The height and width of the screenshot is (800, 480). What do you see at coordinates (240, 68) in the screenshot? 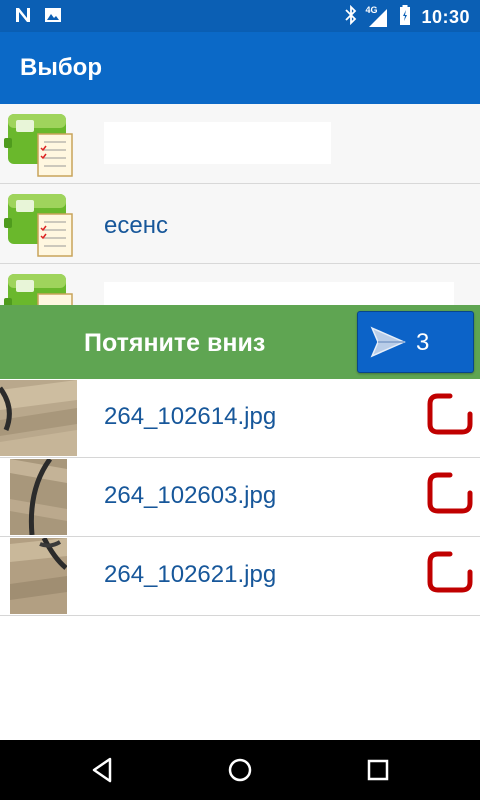
I see `app-bar: Выбор` at bounding box center [240, 68].